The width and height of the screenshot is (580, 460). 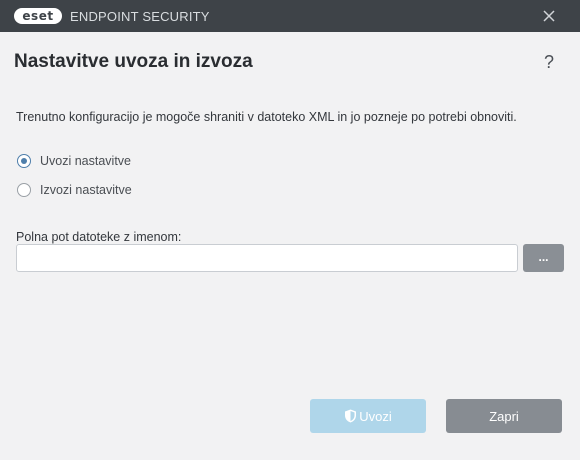 I want to click on close-button-label: Zapri, so click(x=504, y=416).